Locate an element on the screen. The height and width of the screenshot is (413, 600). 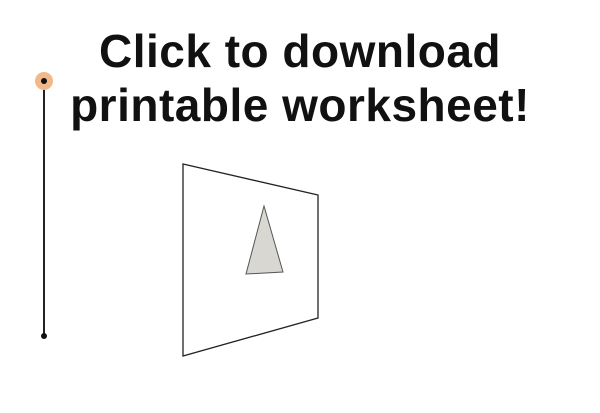
triangle-icon is located at coordinates (264, 239).